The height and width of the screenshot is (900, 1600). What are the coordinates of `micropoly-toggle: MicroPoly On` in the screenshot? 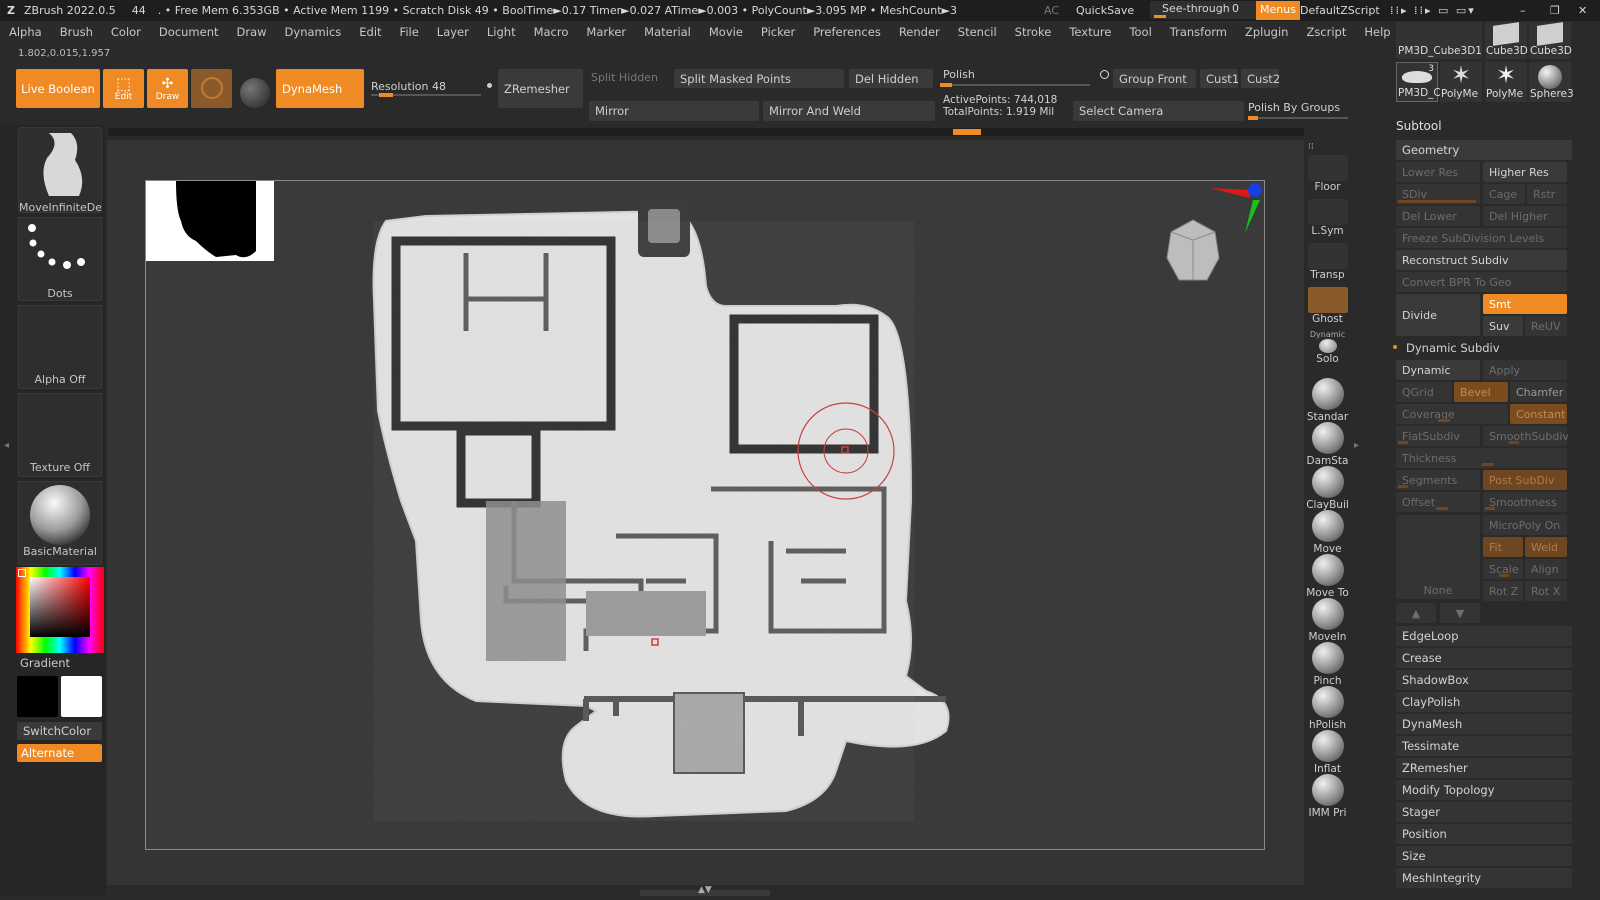 It's located at (1525, 525).